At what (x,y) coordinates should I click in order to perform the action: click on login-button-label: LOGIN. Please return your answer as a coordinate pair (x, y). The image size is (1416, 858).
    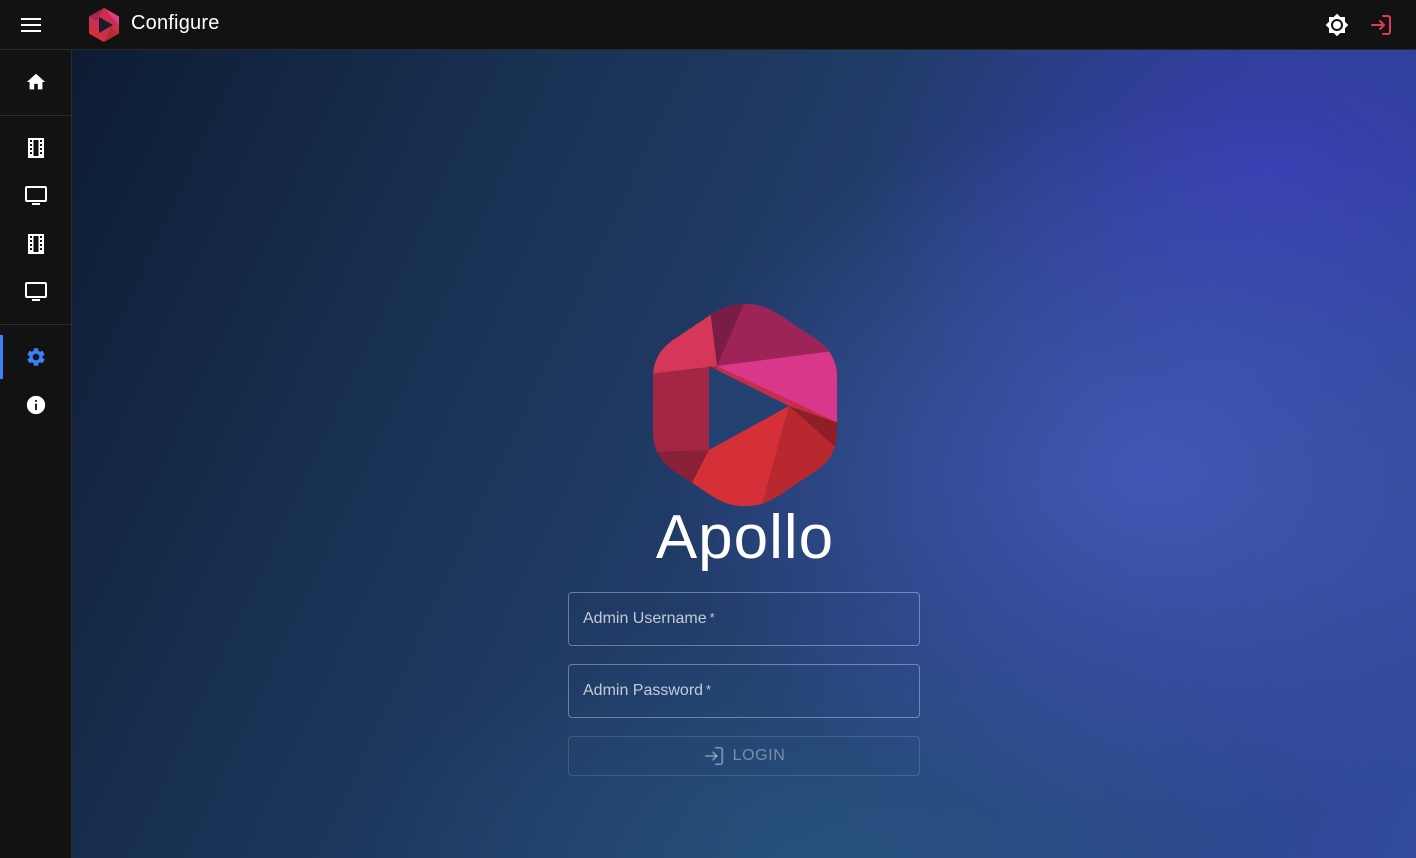
    Looking at the image, I should click on (759, 755).